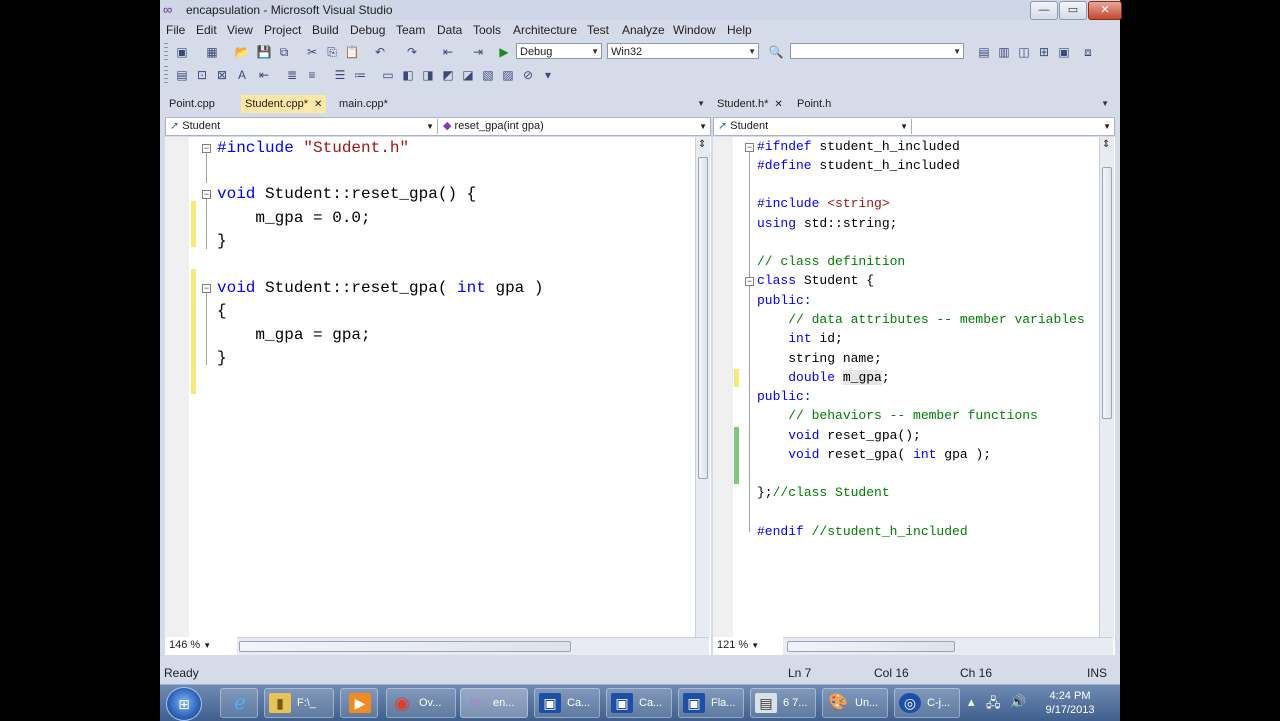 This screenshot has width=1280, height=721. I want to click on menu-test: Test, so click(598, 30).